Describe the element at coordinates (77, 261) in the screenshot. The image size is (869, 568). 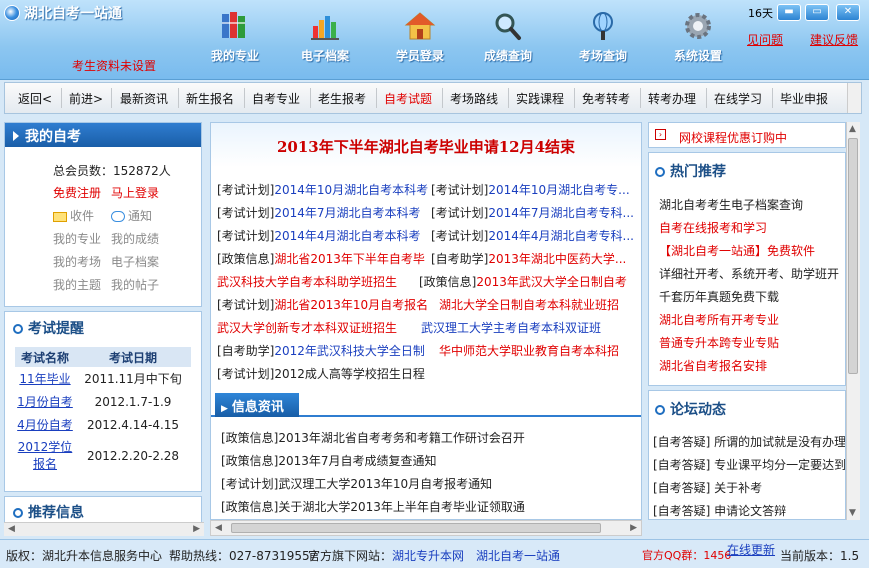
I see `my-exam-room-link: 我的考场` at that location.